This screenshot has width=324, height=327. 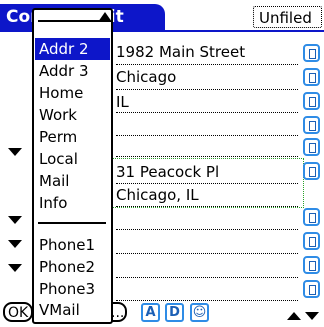 What do you see at coordinates (72, 203) in the screenshot?
I see `menu-item-info: Info` at bounding box center [72, 203].